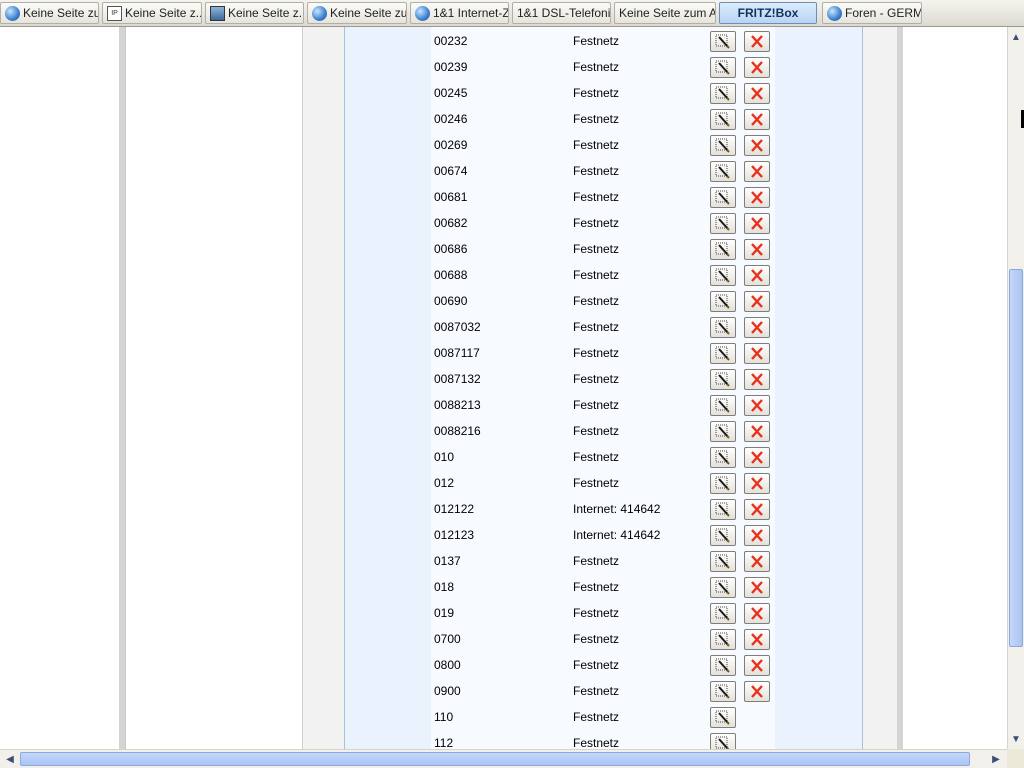  What do you see at coordinates (10, 759) in the screenshot?
I see `scroll-left-arrow-icon: ◀` at bounding box center [10, 759].